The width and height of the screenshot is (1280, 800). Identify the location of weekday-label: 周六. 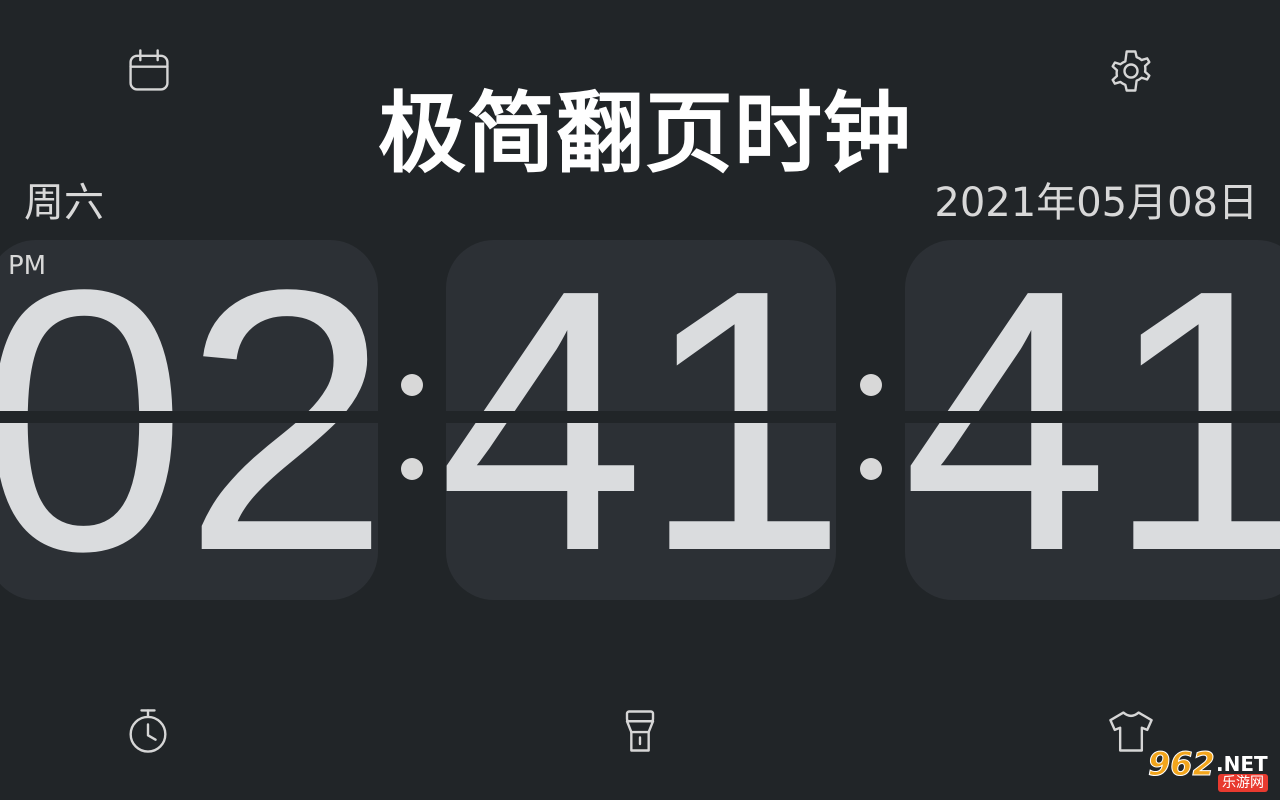
(64, 203).